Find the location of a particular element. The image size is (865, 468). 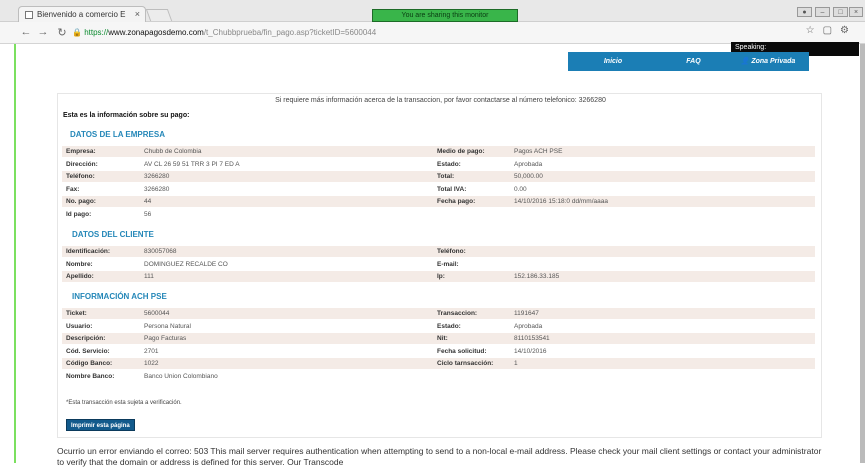

table-row: Descripción: Pago Facturas Nit: 8110153541 is located at coordinates (438, 338).